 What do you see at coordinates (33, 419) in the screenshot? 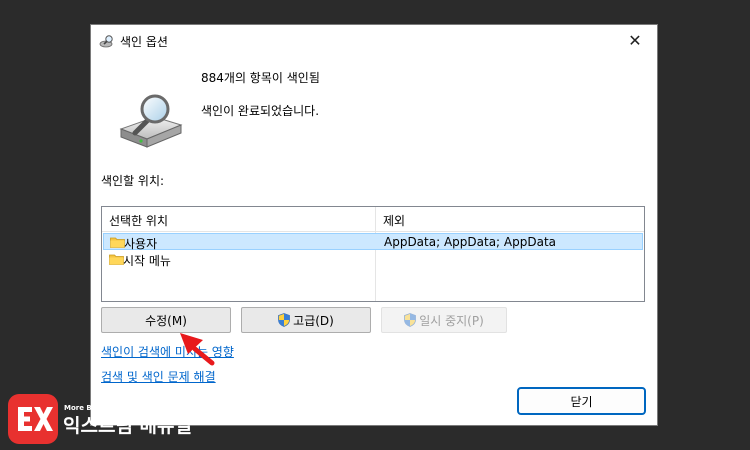
I see `extreme-manual-logo` at bounding box center [33, 419].